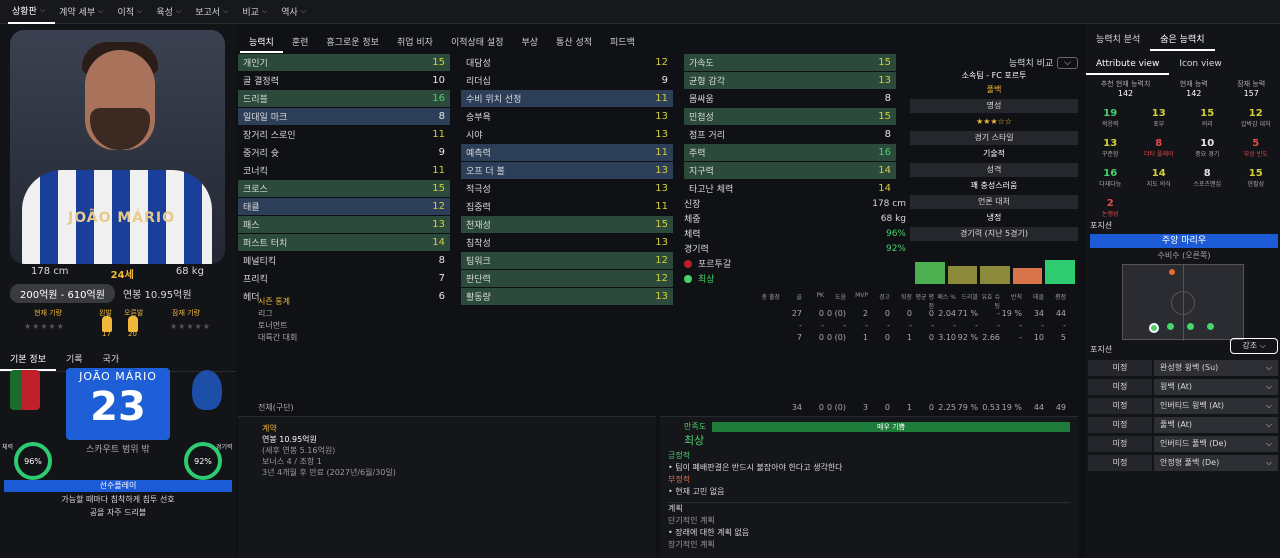 This screenshot has width=1280, height=558. I want to click on current-ability-label: 현재 기량, so click(48, 313).